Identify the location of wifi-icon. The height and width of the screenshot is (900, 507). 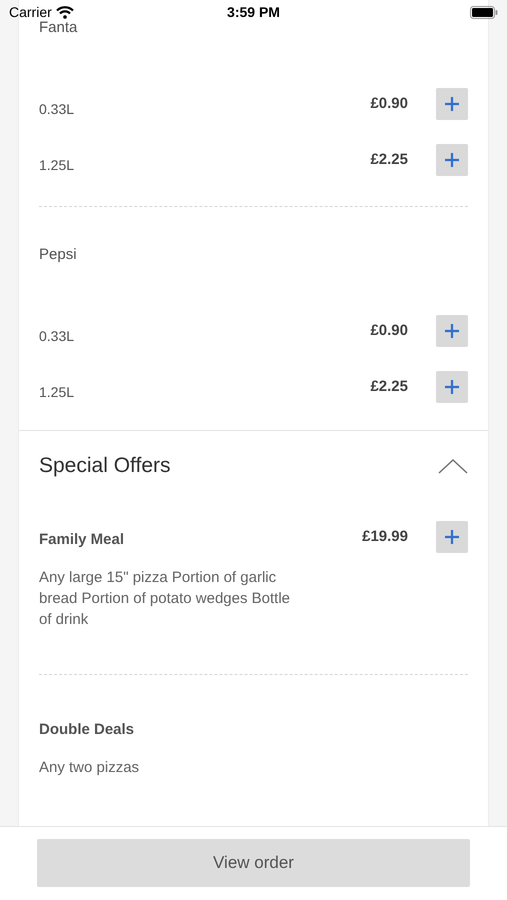
(65, 12).